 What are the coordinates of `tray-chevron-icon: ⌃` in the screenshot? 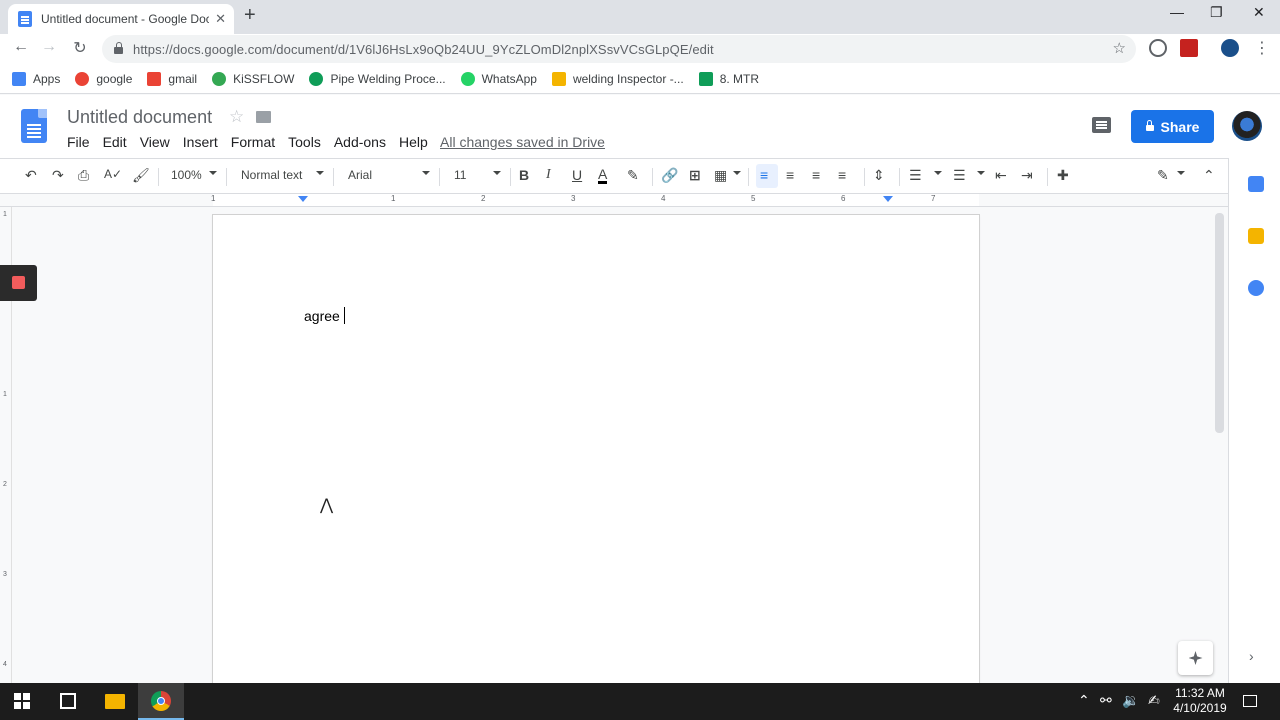 It's located at (1084, 700).